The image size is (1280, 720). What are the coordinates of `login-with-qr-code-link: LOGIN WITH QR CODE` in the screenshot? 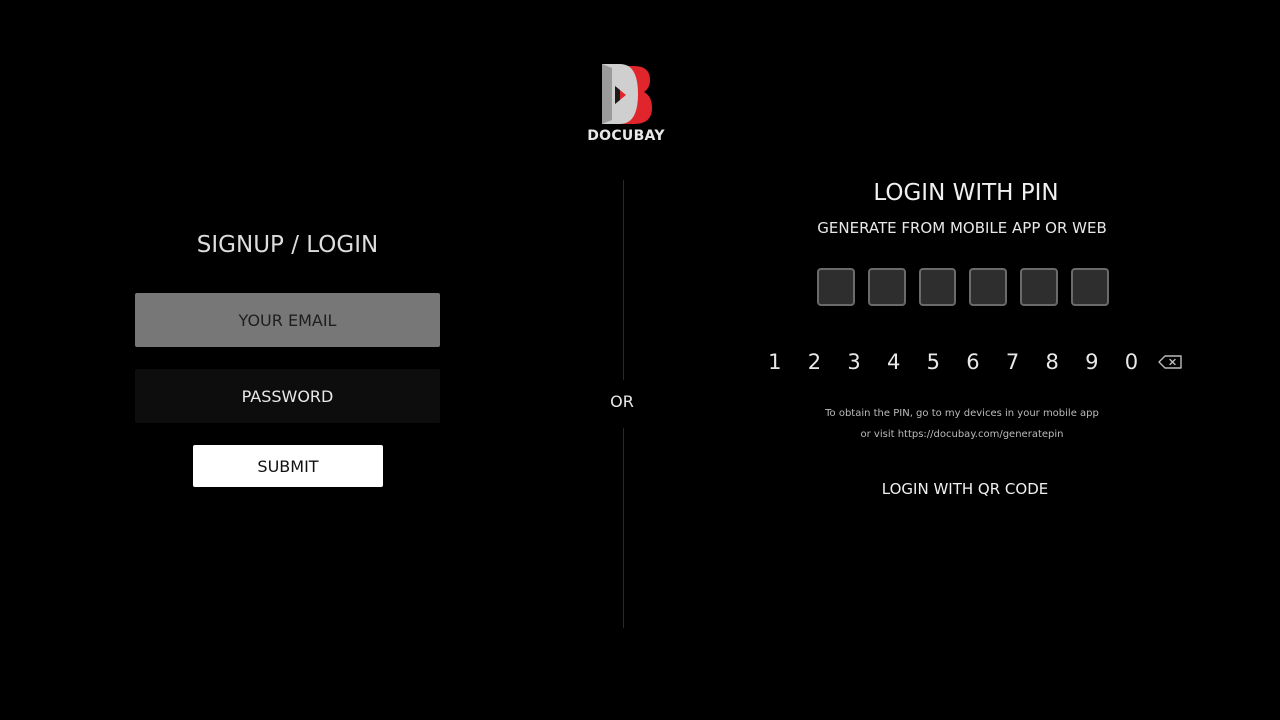 It's located at (965, 489).